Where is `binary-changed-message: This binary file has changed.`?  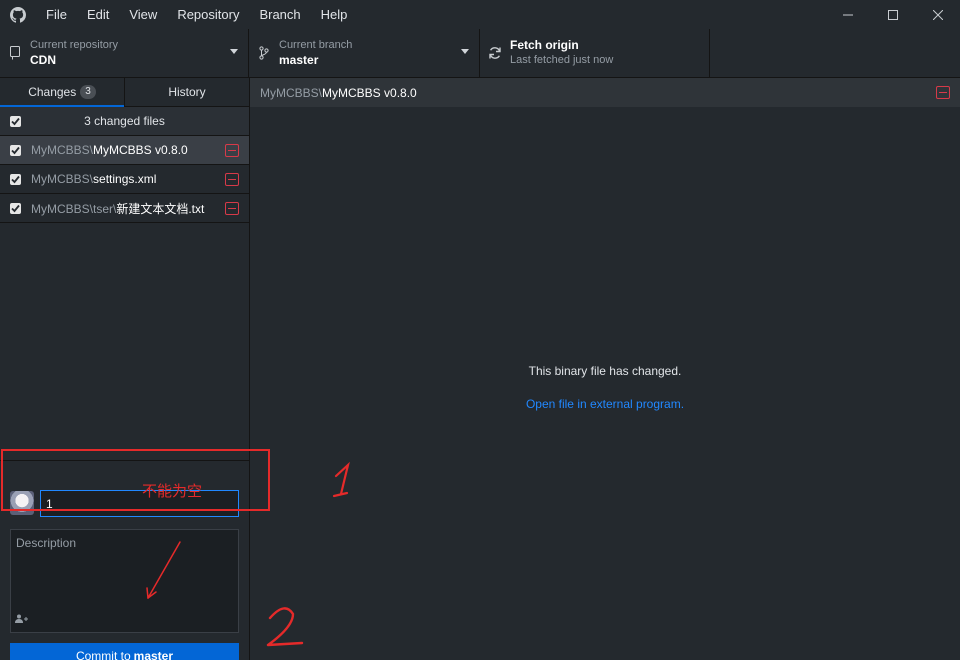
binary-changed-message: This binary file has changed. is located at coordinates (605, 371).